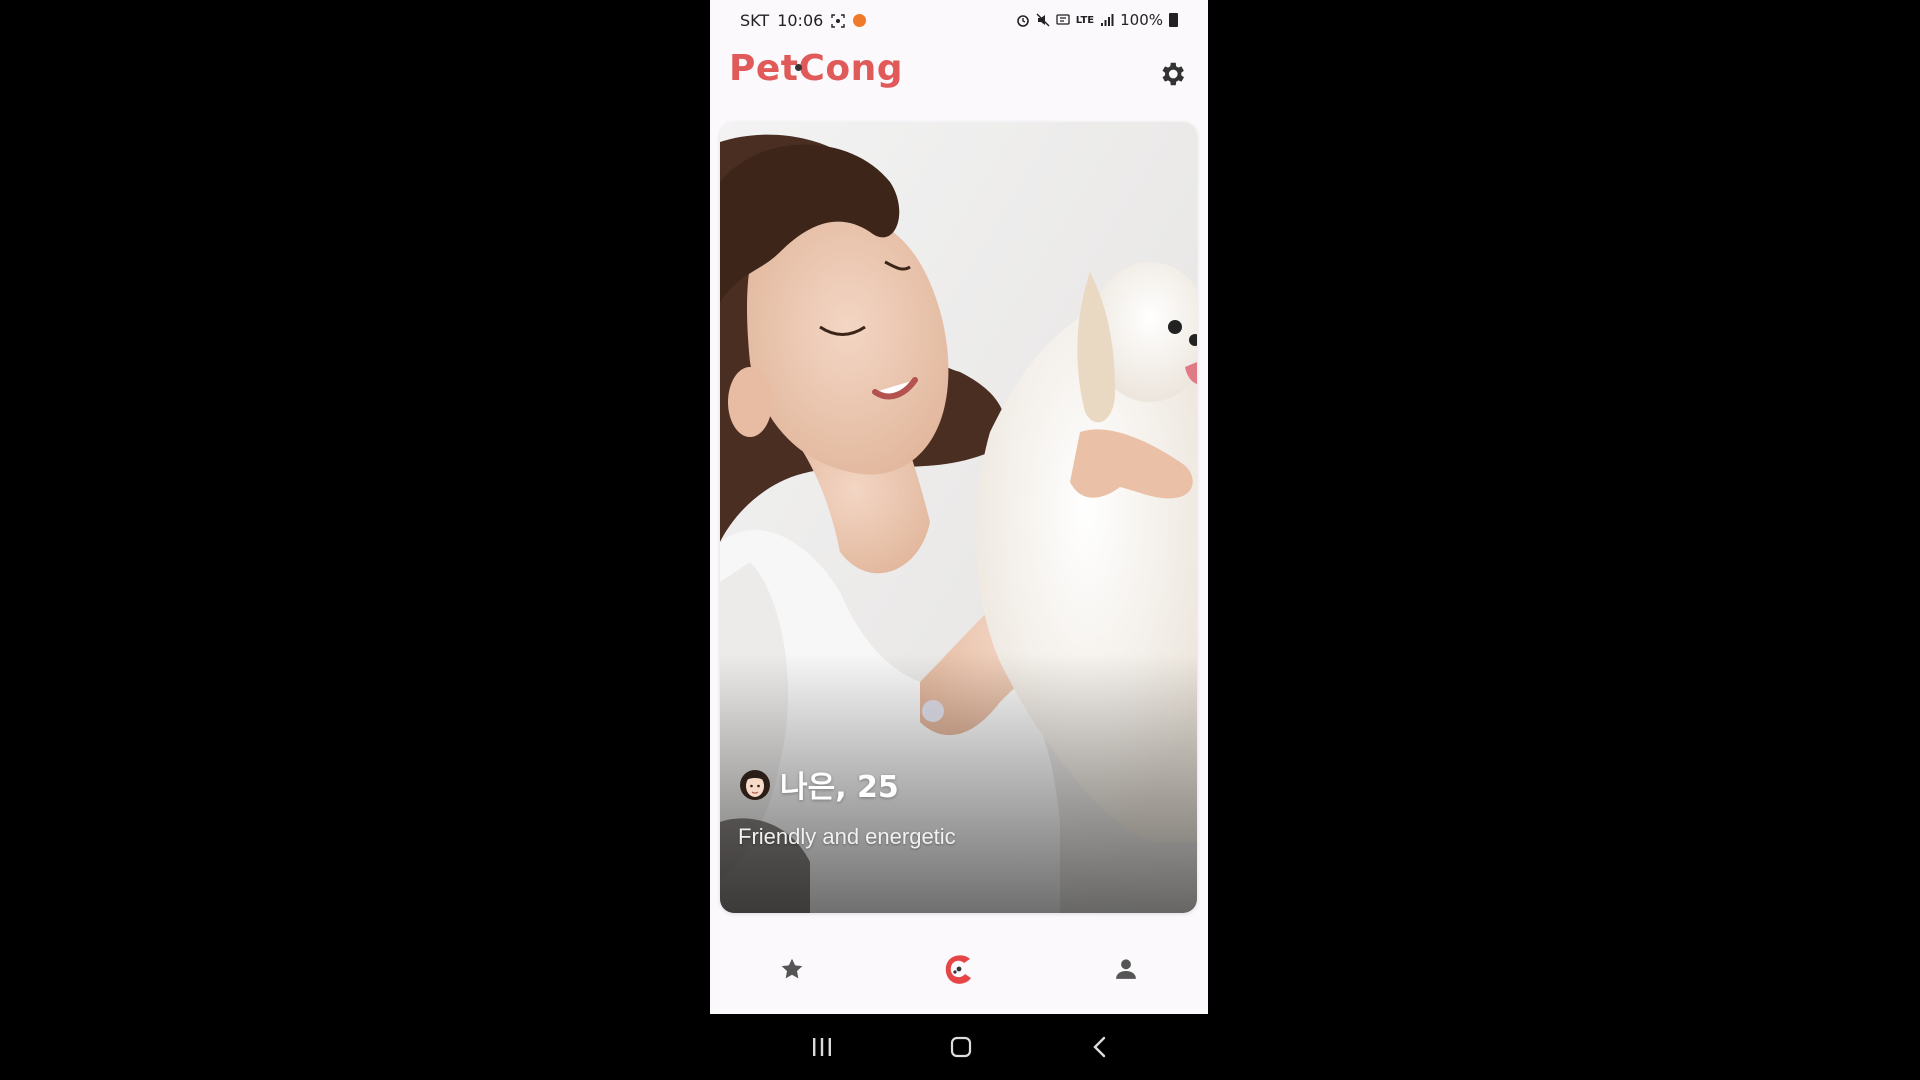 The image size is (1920, 1080). What do you see at coordinates (1097, 20) in the screenshot?
I see `status-right: LTE 100%` at bounding box center [1097, 20].